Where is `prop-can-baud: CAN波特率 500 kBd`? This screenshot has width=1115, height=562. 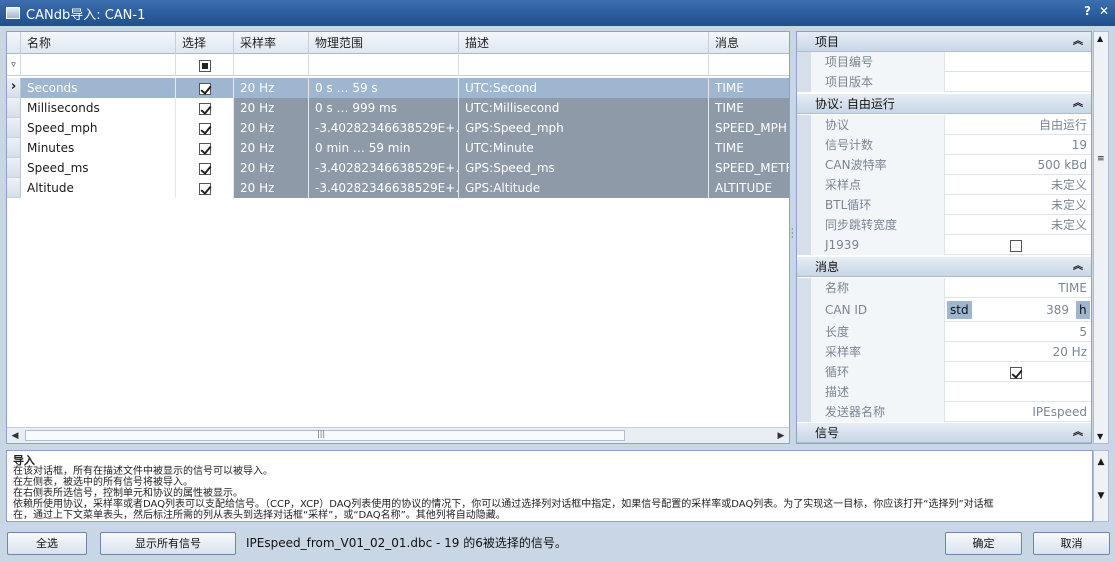
prop-can-baud: CAN波特率 500 kBd is located at coordinates (944, 165).